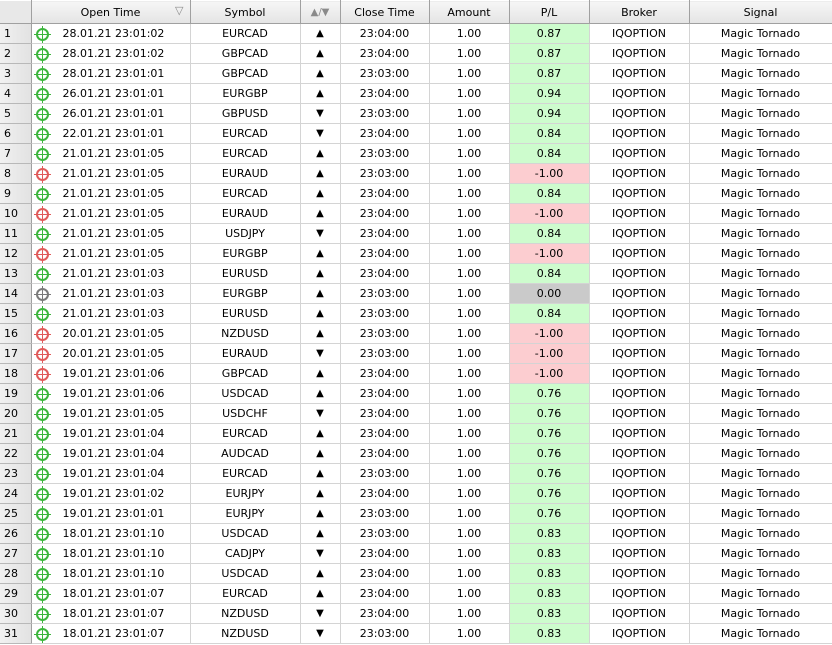  Describe the element at coordinates (16, 333) in the screenshot. I see `row-number: 16` at that location.